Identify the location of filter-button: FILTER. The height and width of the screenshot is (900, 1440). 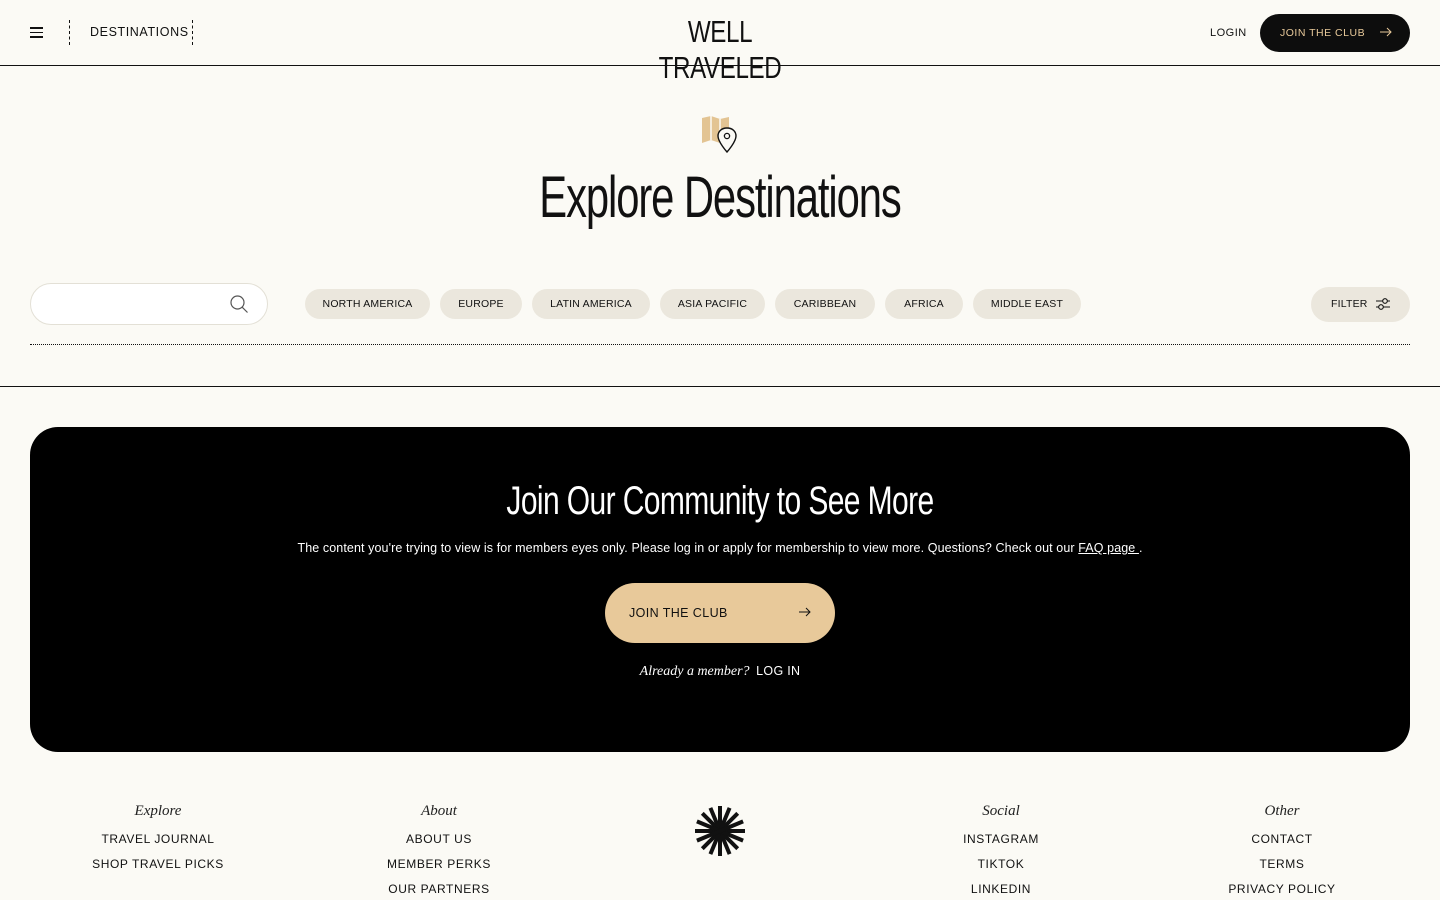
(1360, 304).